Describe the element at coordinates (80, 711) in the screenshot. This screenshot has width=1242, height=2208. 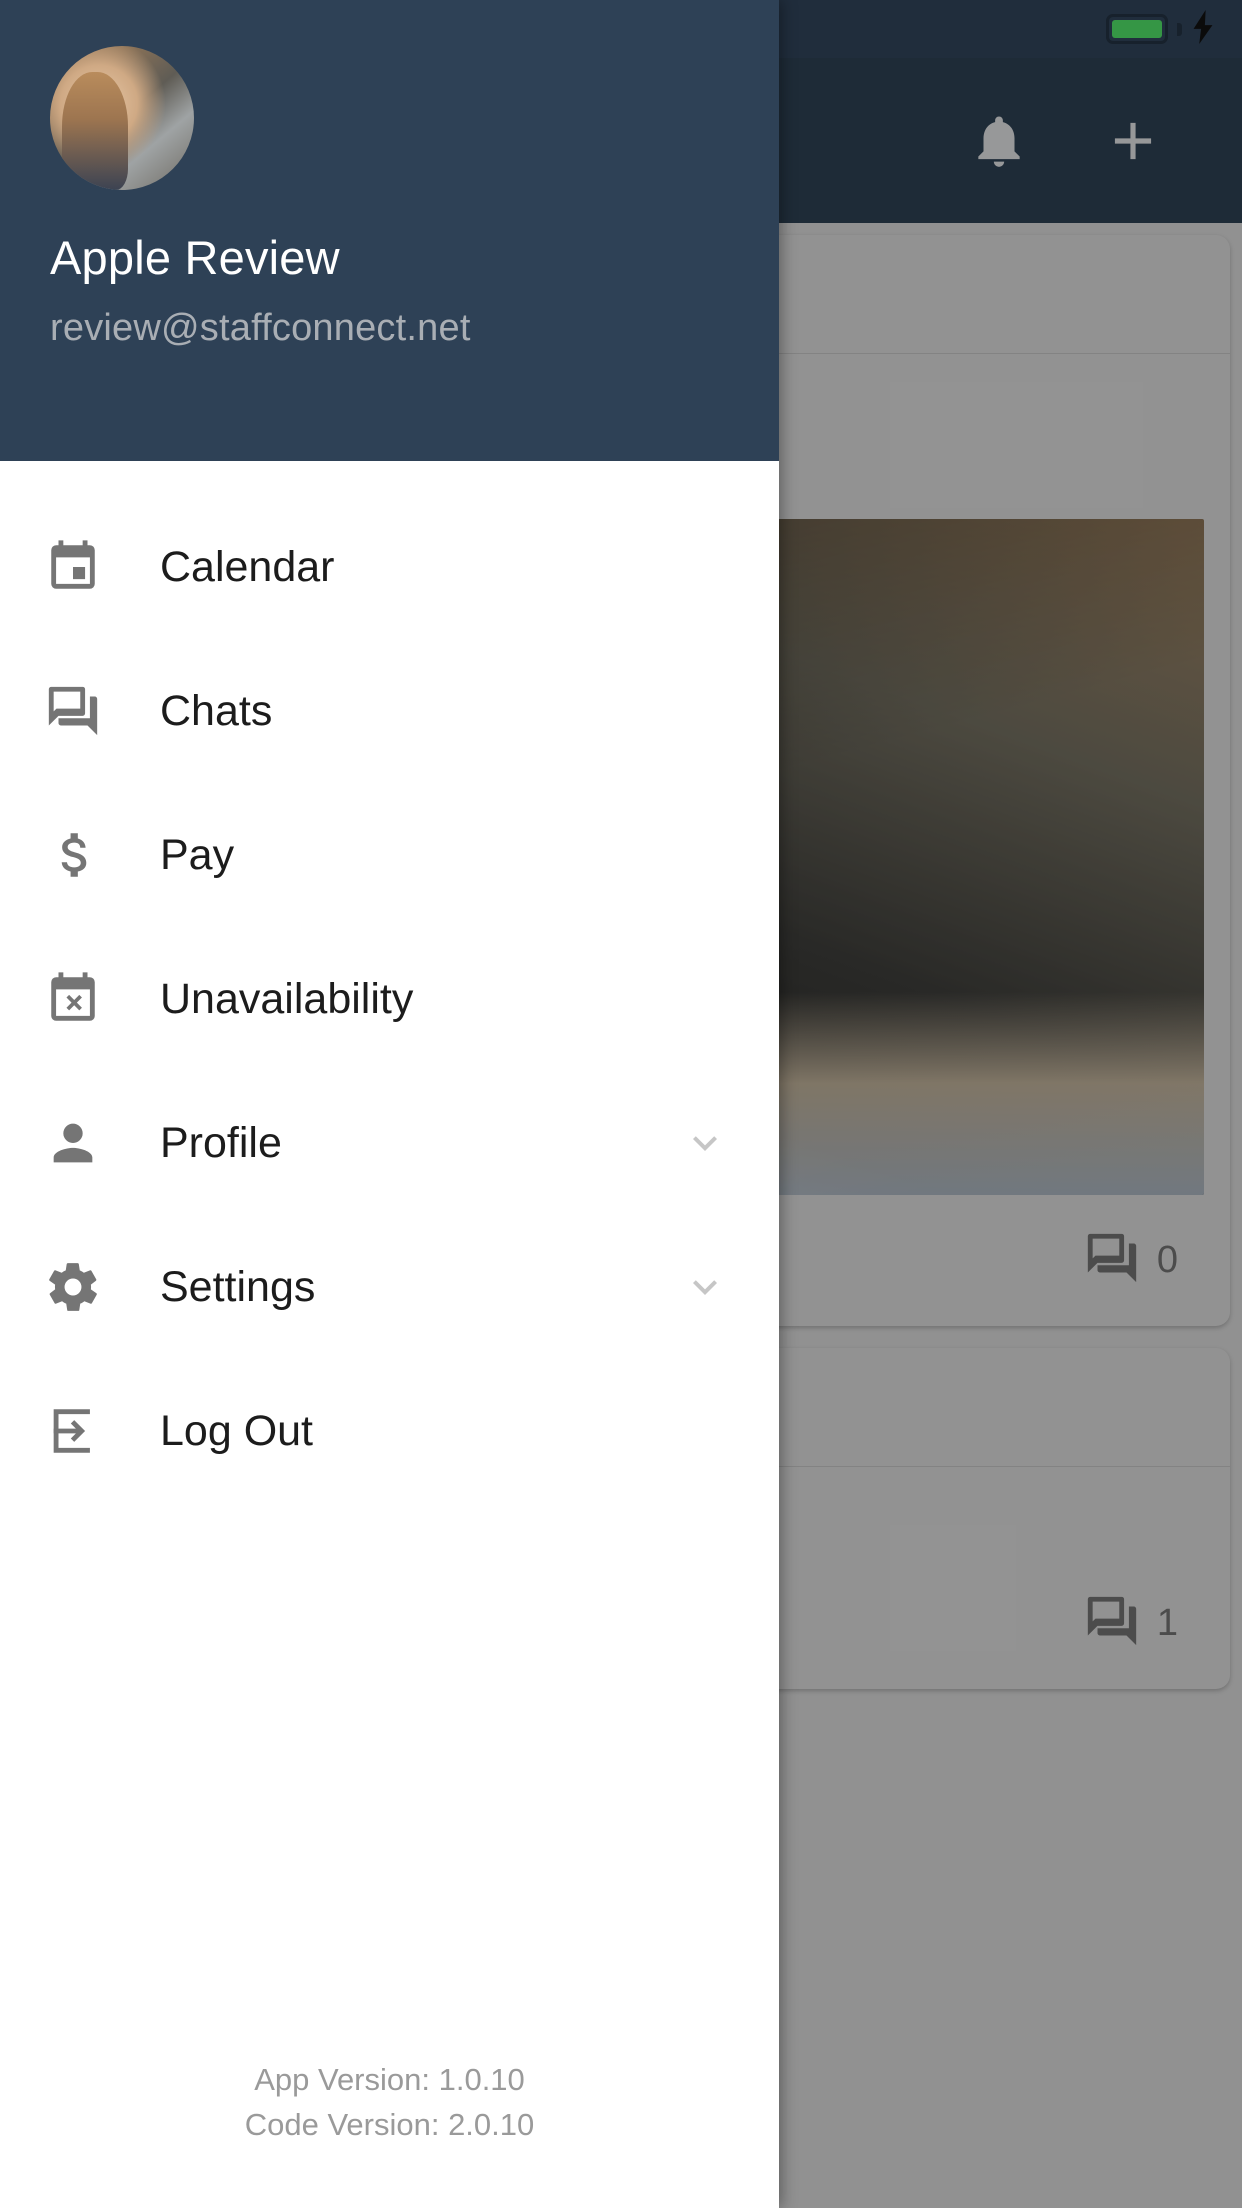
I see `chat-bubbles-icon` at that location.